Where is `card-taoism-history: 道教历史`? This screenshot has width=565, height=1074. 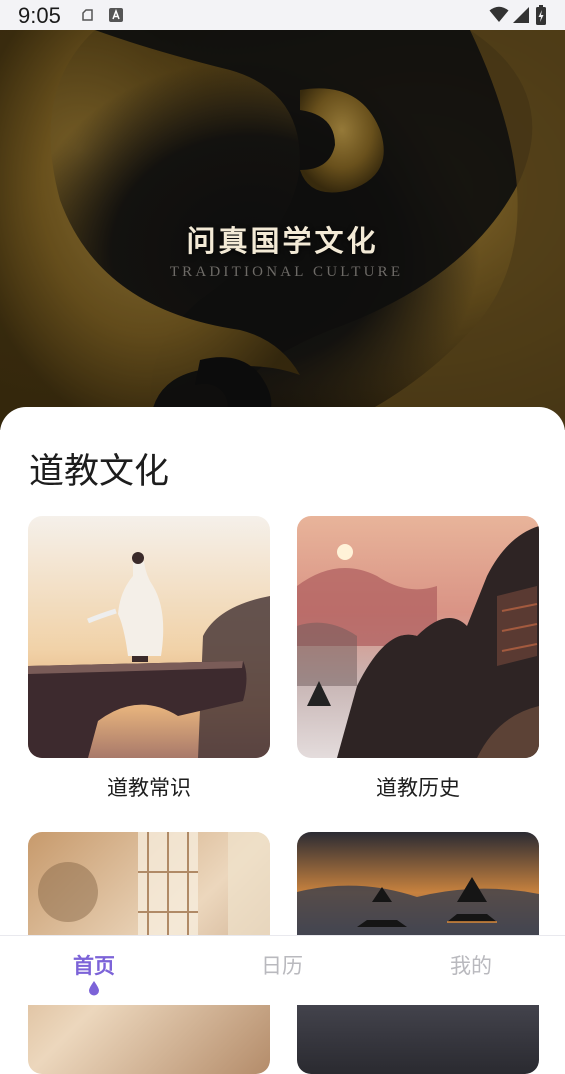
card-taoism-history: 道教历史 is located at coordinates (418, 659).